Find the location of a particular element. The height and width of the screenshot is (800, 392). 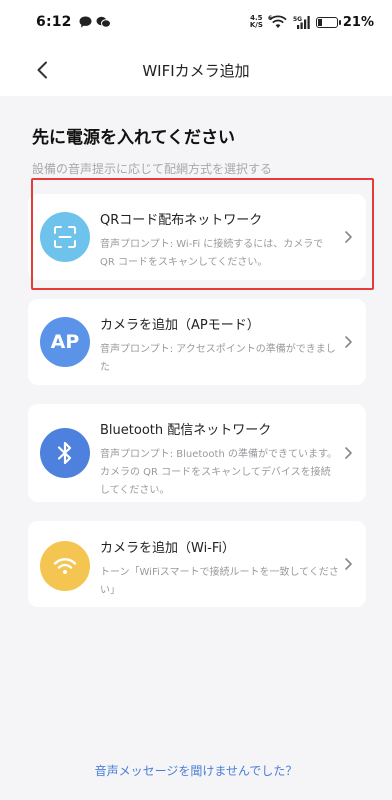

svg-text: 6 is located at coordinates (270, 18).